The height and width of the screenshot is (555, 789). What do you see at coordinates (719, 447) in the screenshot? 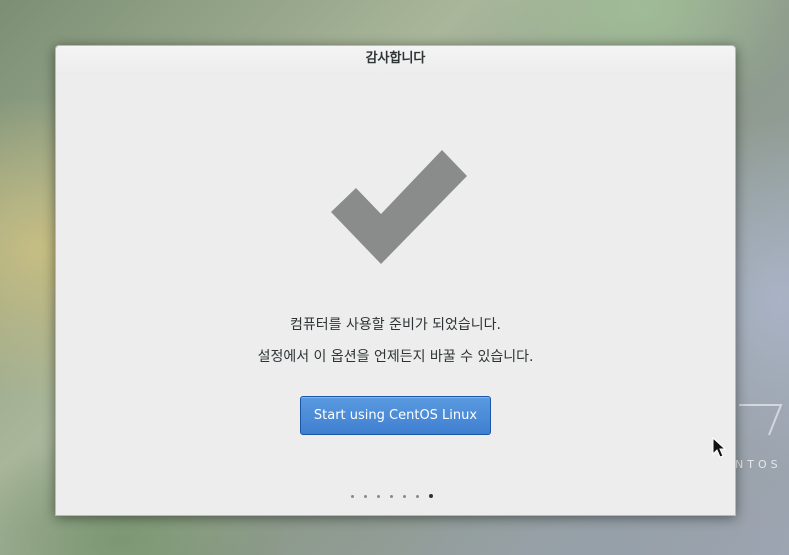
I see `mouse-pointer-icon` at bounding box center [719, 447].